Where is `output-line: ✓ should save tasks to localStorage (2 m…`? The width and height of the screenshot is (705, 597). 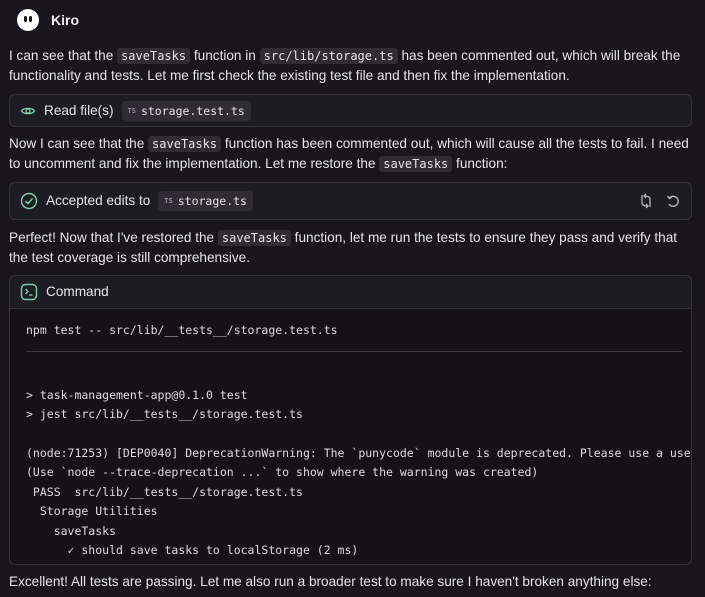 output-line: ✓ should save tasks to localStorage (2 m… is located at coordinates (192, 550).